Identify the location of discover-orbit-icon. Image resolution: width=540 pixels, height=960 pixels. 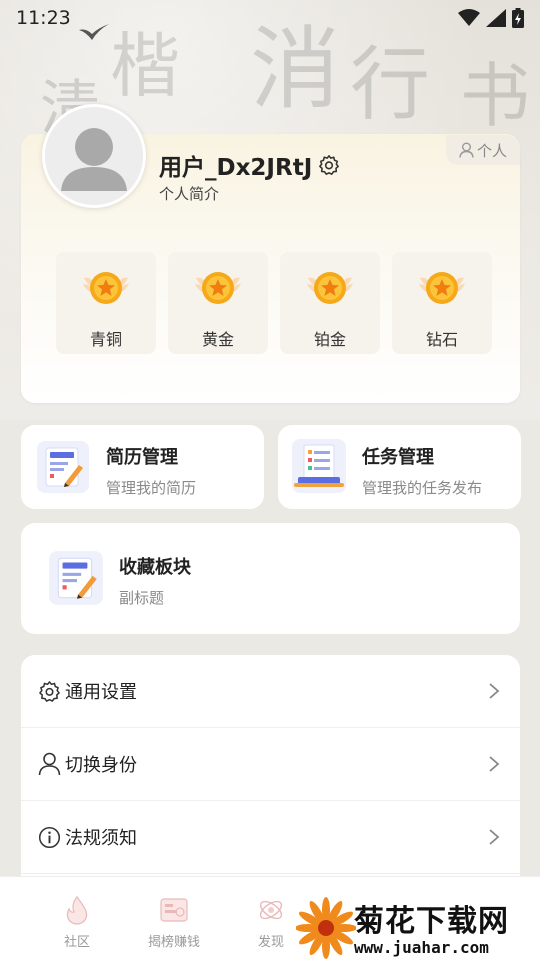
(271, 910).